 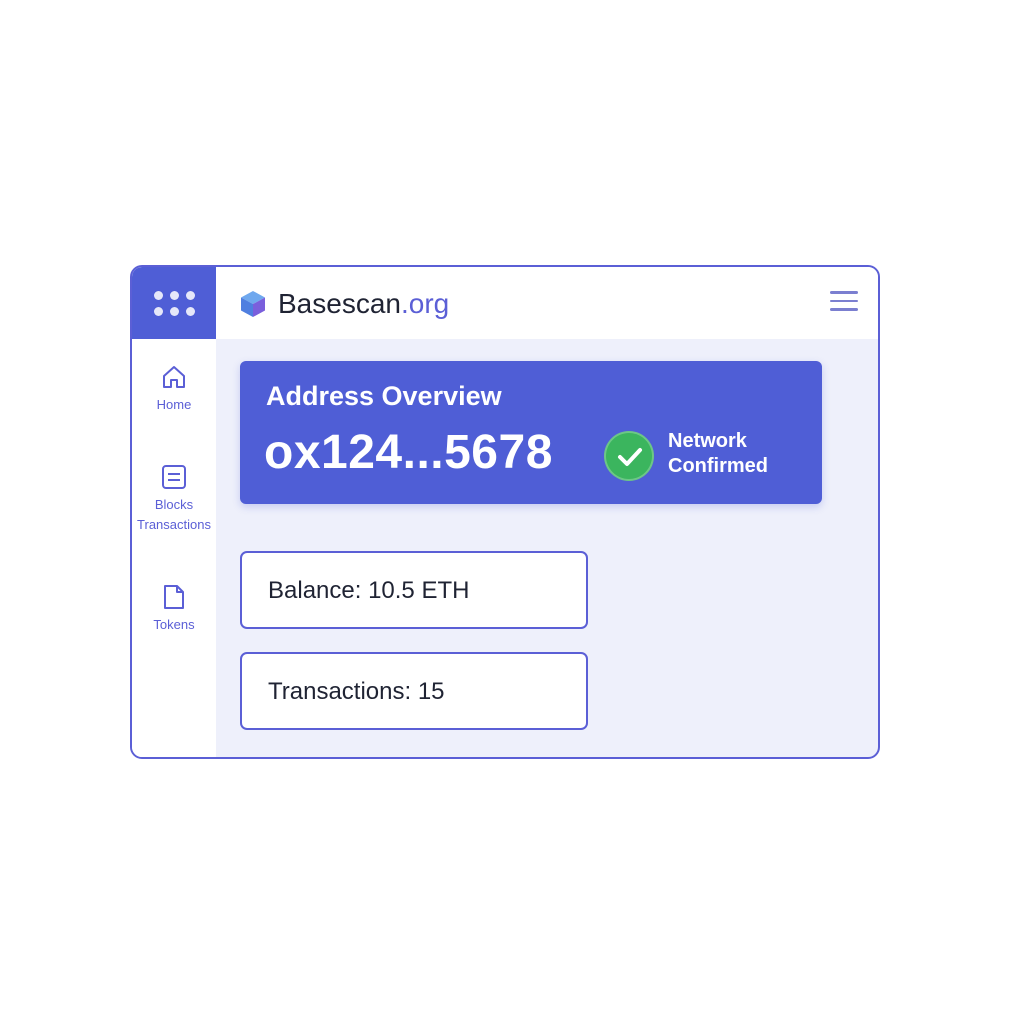 I want to click on document-icon, so click(x=174, y=597).